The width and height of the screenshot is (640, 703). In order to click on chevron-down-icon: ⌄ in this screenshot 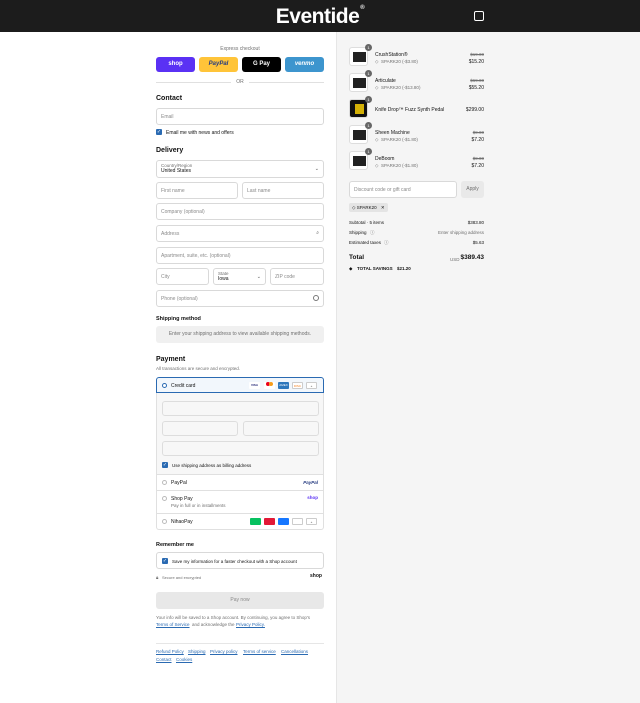, I will do `click(316, 169)`.